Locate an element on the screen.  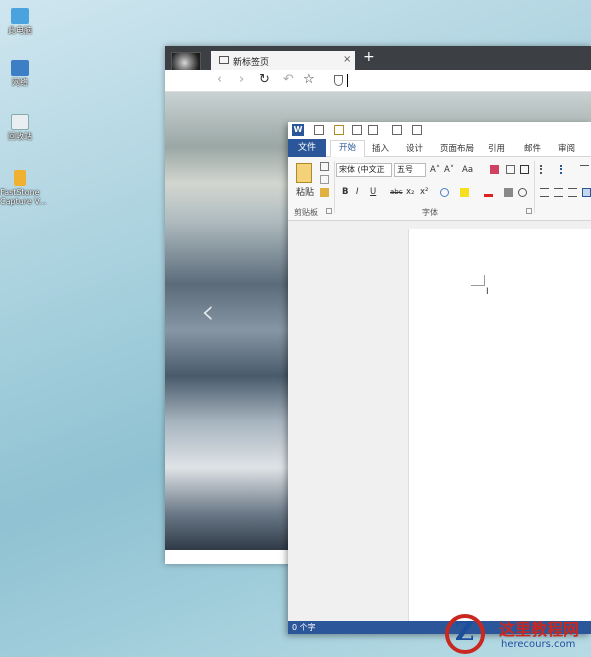
browser-titlebar: 新标签页 × + is located at coordinates (378, 58).